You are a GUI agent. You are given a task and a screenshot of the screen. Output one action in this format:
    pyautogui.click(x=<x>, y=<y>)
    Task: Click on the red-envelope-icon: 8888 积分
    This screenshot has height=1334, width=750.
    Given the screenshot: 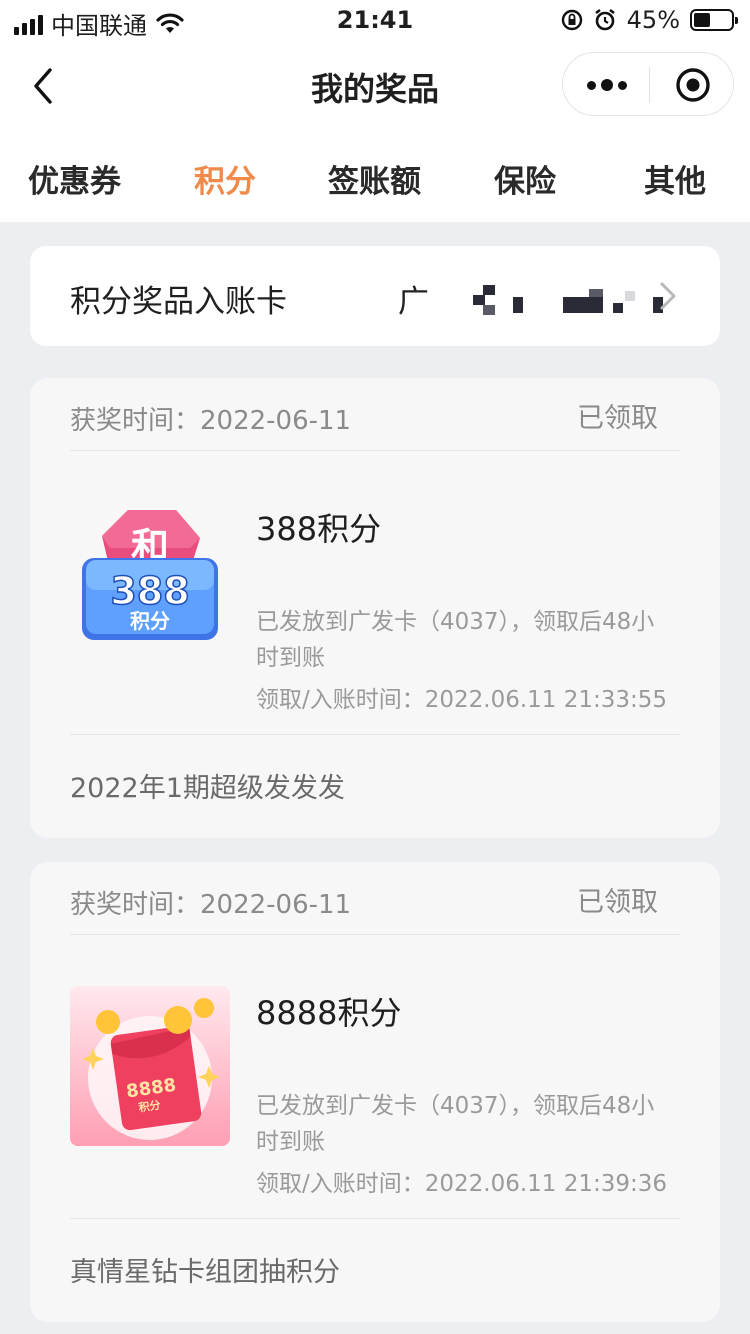 What is the action you would take?
    pyautogui.click(x=150, y=1066)
    